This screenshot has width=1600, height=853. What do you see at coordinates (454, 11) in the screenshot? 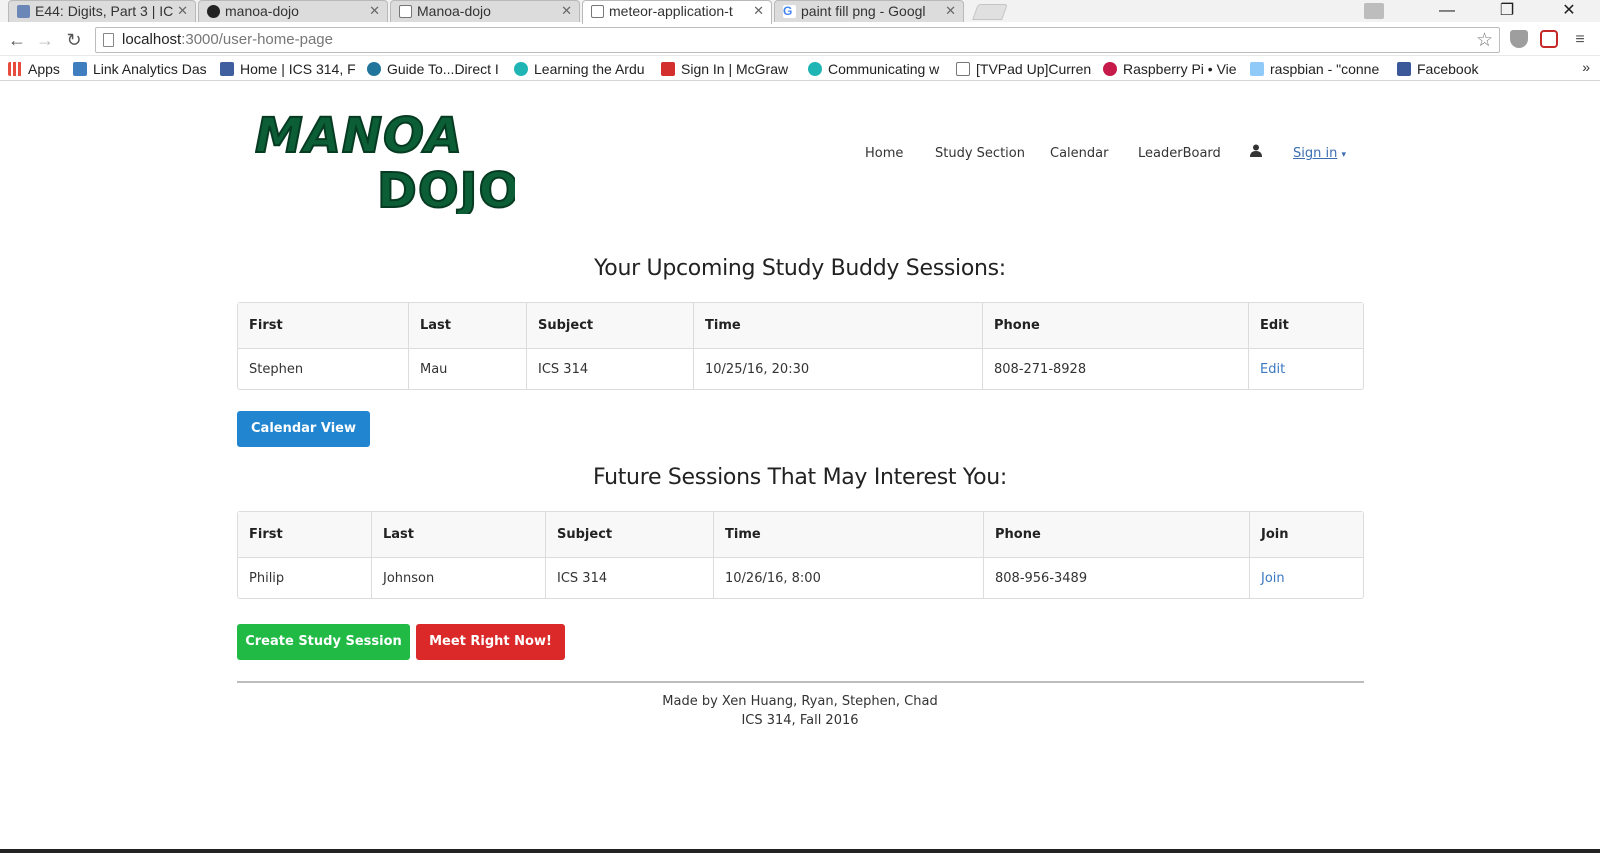
I see `tab-title: Manoa-dojo` at bounding box center [454, 11].